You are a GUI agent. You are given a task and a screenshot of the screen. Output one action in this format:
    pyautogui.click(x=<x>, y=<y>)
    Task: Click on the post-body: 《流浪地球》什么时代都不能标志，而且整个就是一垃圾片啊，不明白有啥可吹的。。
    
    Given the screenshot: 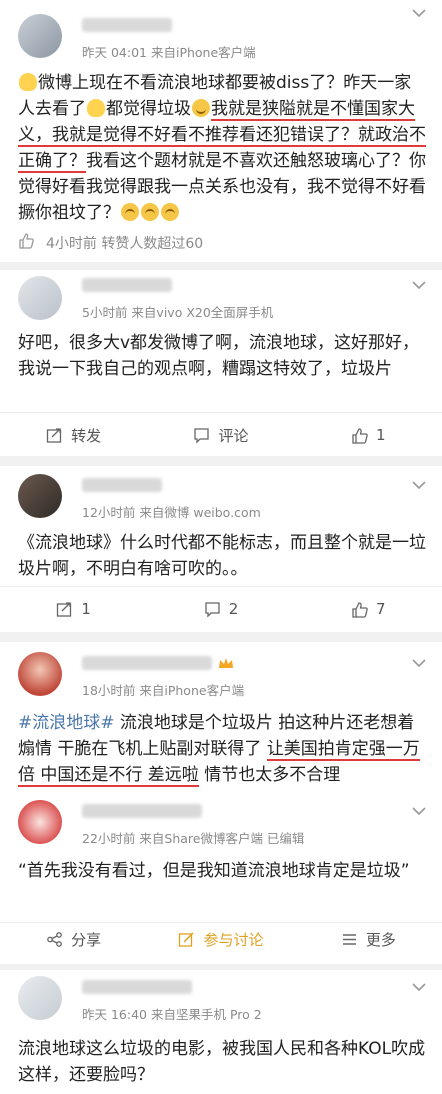 What is the action you would take?
    pyautogui.click(x=222, y=556)
    